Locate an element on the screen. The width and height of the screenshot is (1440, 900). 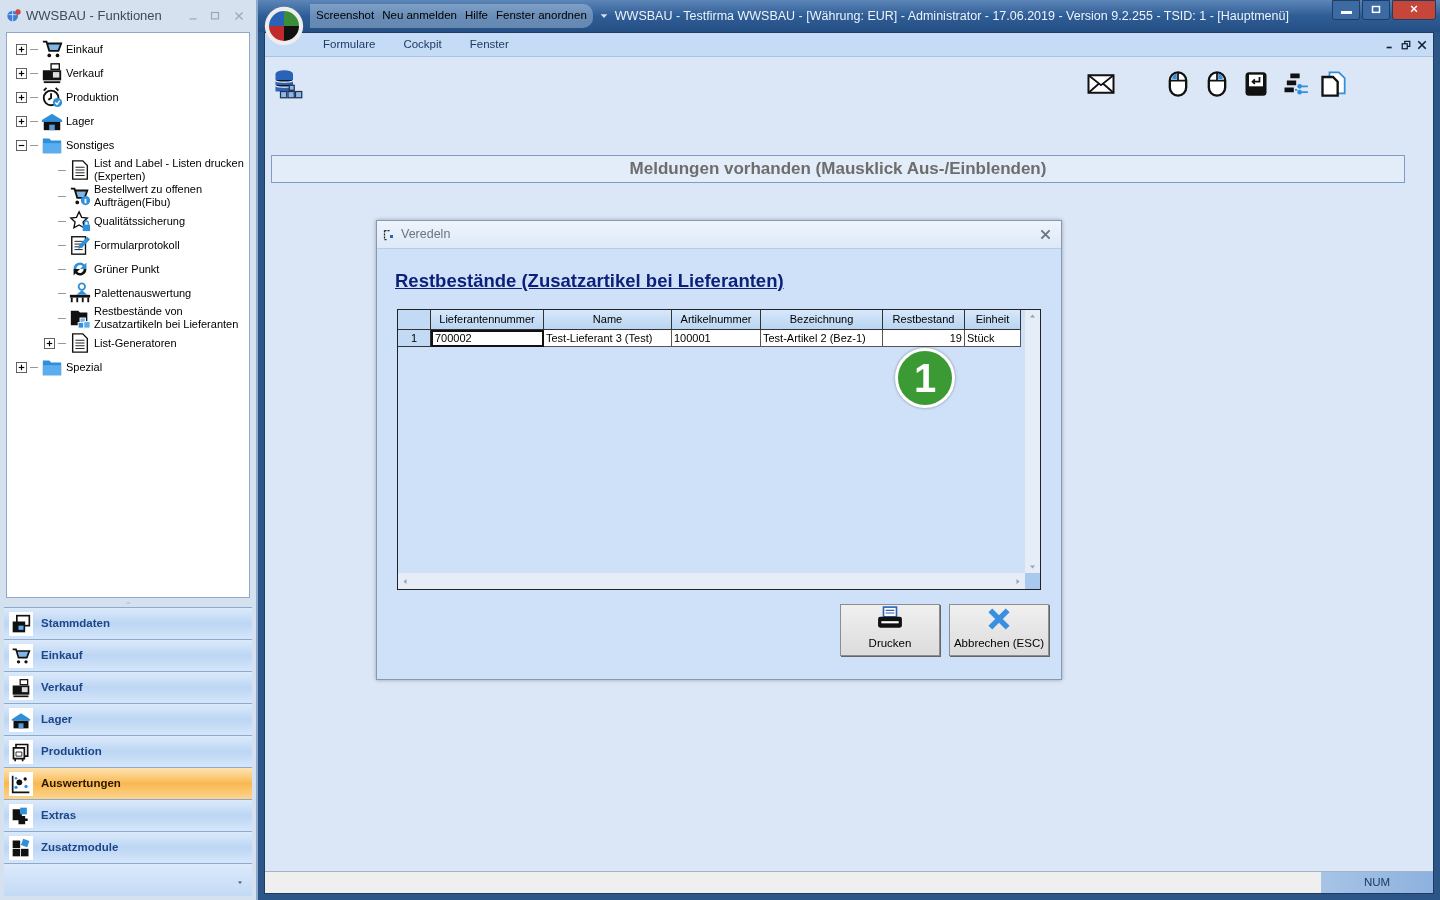
restore-icon is located at coordinates (1406, 44).